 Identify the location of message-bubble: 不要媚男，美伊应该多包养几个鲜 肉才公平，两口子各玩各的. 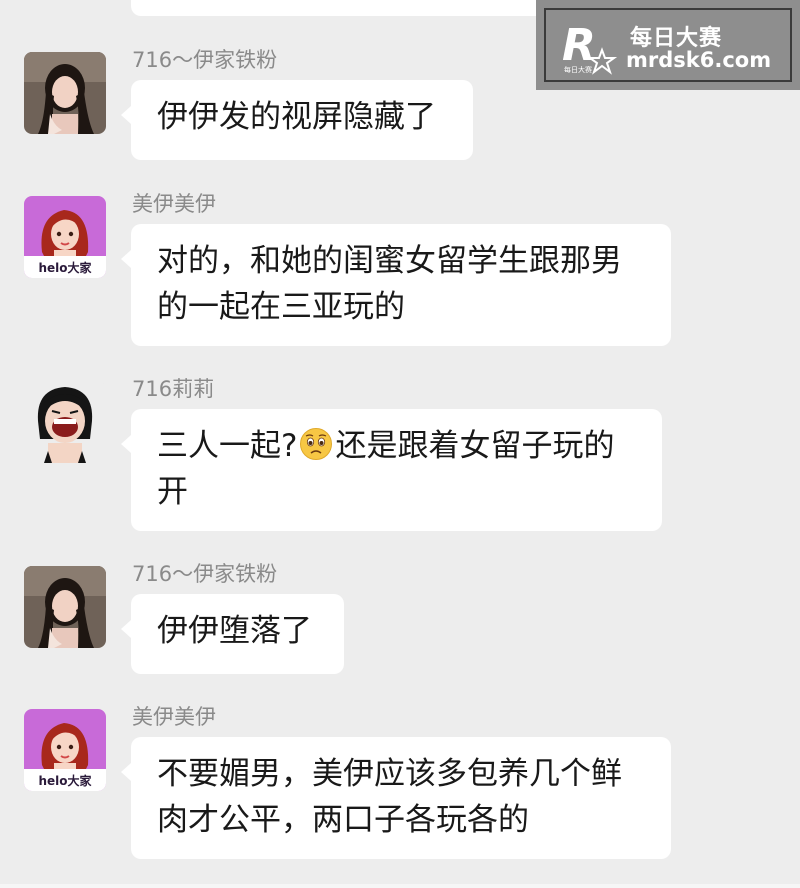
(396, 798).